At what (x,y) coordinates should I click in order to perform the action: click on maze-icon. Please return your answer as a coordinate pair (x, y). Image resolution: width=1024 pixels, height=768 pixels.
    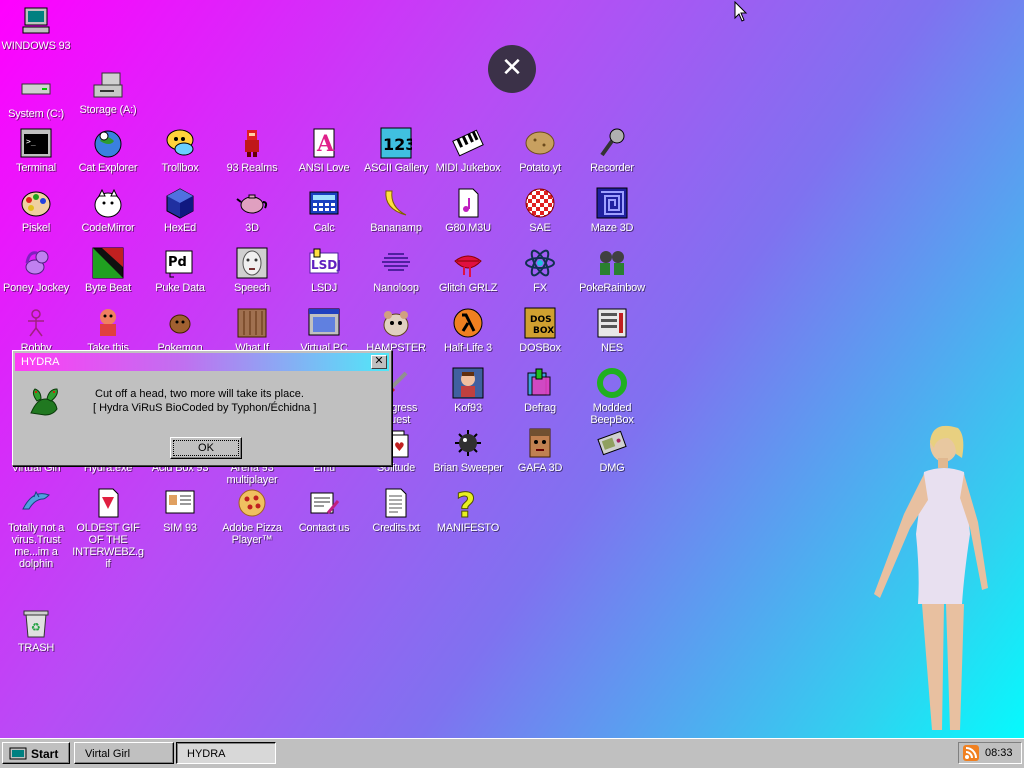
    Looking at the image, I should click on (612, 203).